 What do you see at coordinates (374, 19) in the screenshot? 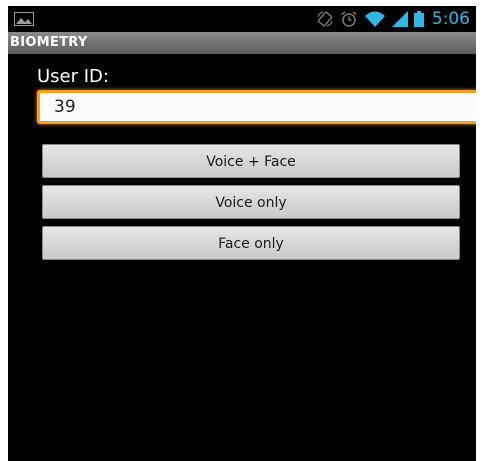
I see `wifi-icon` at bounding box center [374, 19].